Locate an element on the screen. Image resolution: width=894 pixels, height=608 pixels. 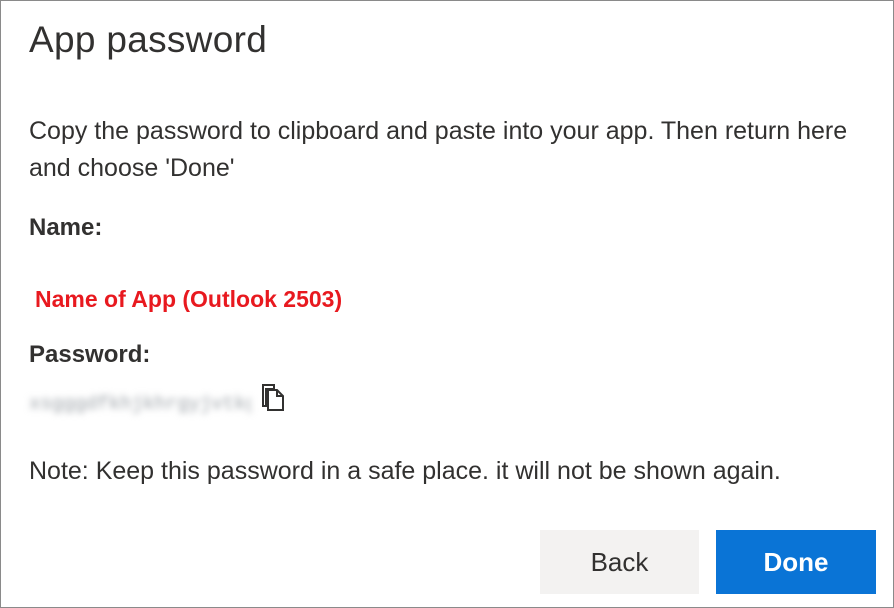
done-button: Done is located at coordinates (796, 562).